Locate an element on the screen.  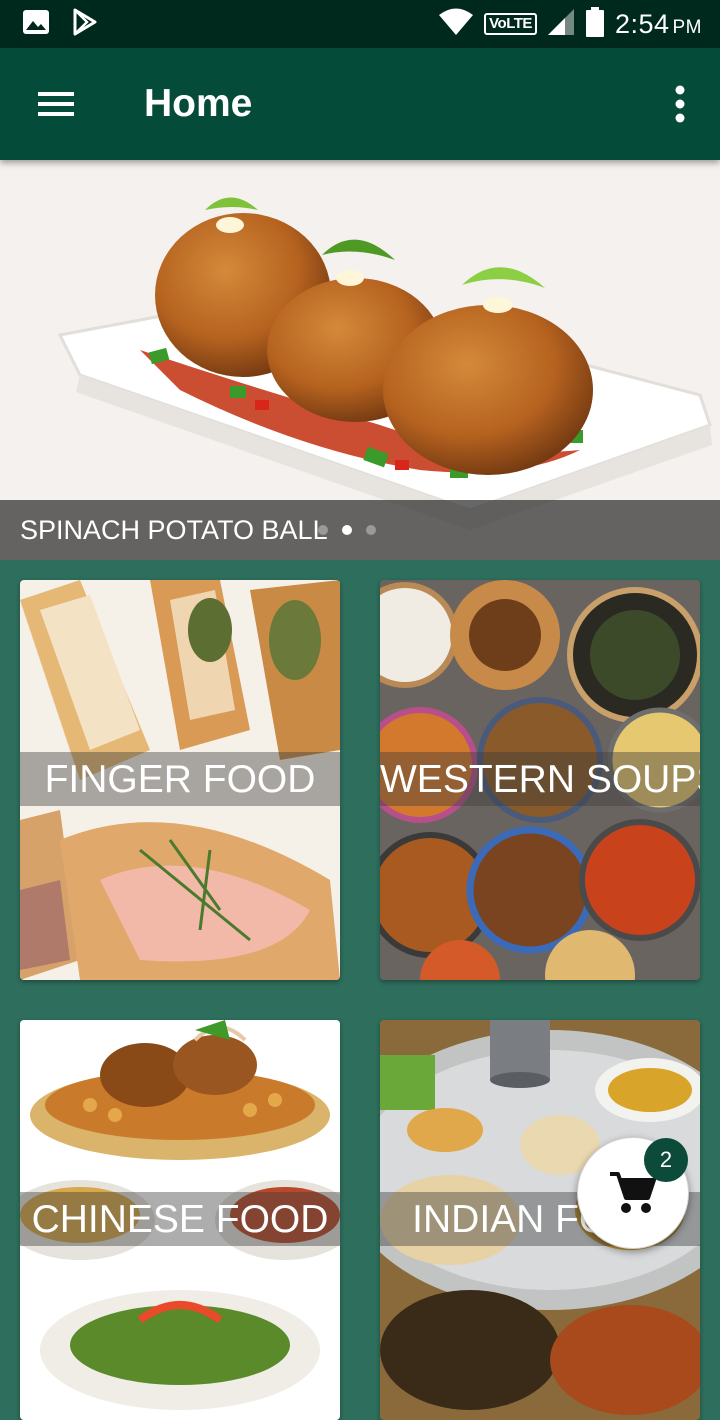
hamburger-icon is located at coordinates (56, 104).